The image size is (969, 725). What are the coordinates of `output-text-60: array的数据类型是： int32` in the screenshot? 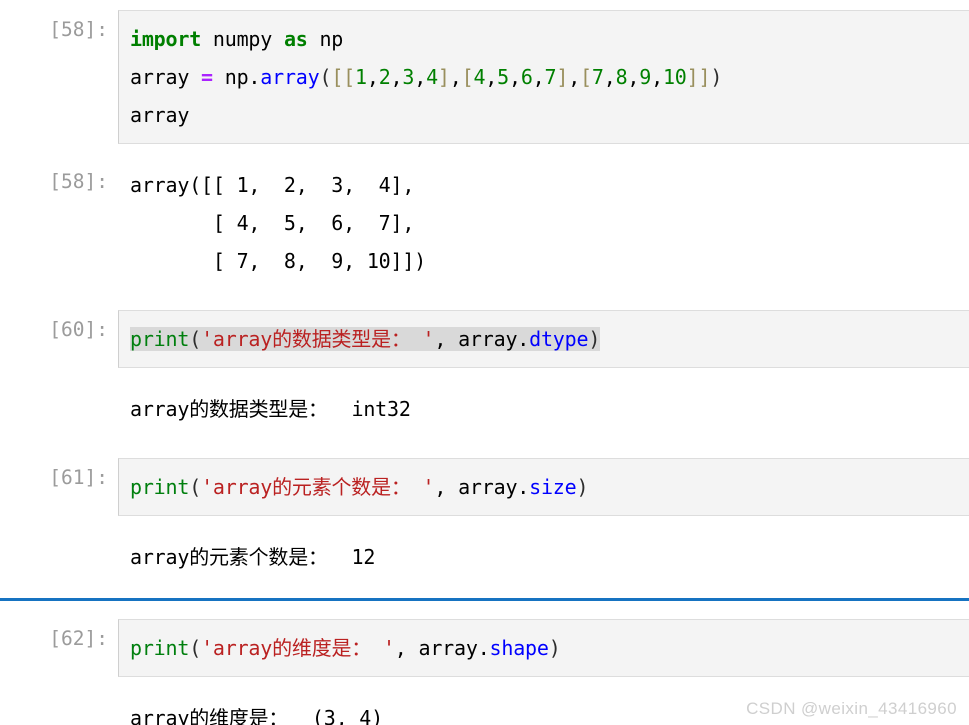 It's located at (543, 409).